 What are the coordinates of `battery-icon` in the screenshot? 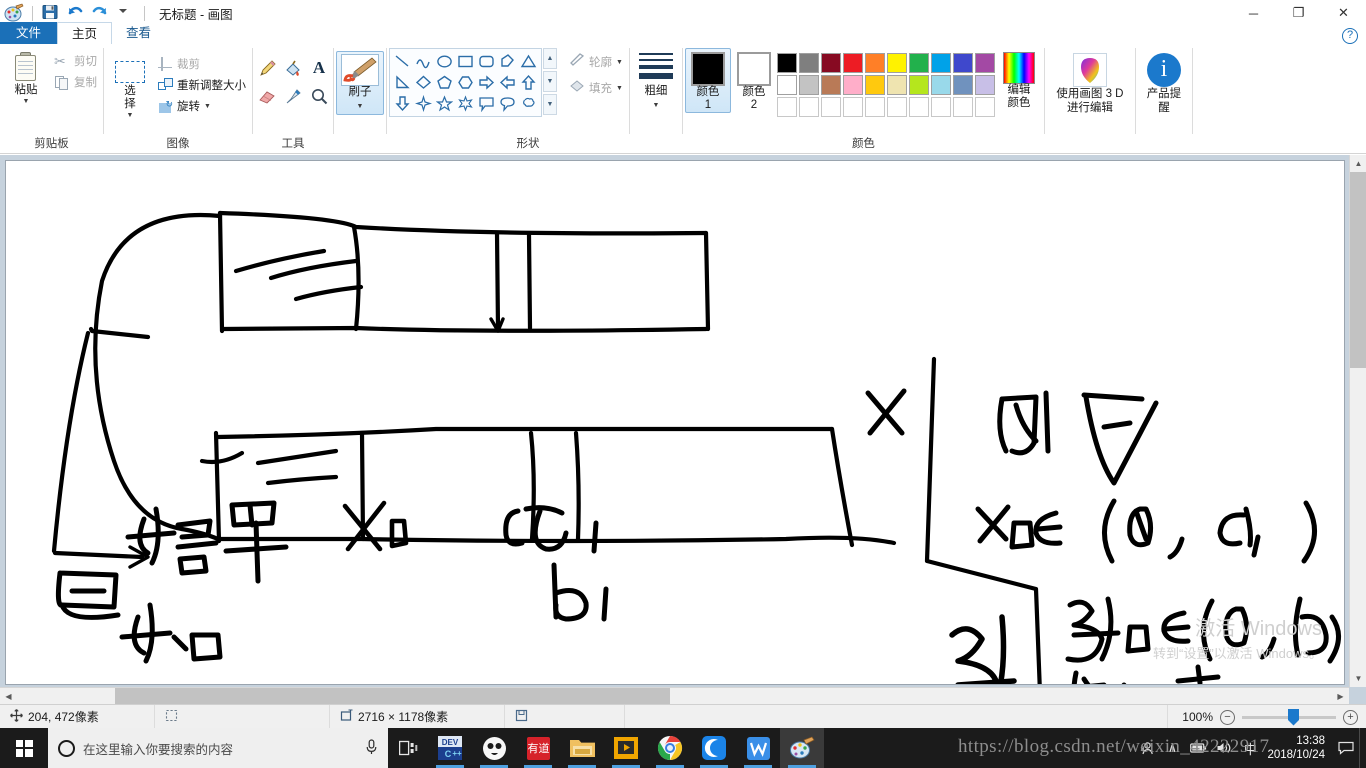 It's located at (1198, 748).